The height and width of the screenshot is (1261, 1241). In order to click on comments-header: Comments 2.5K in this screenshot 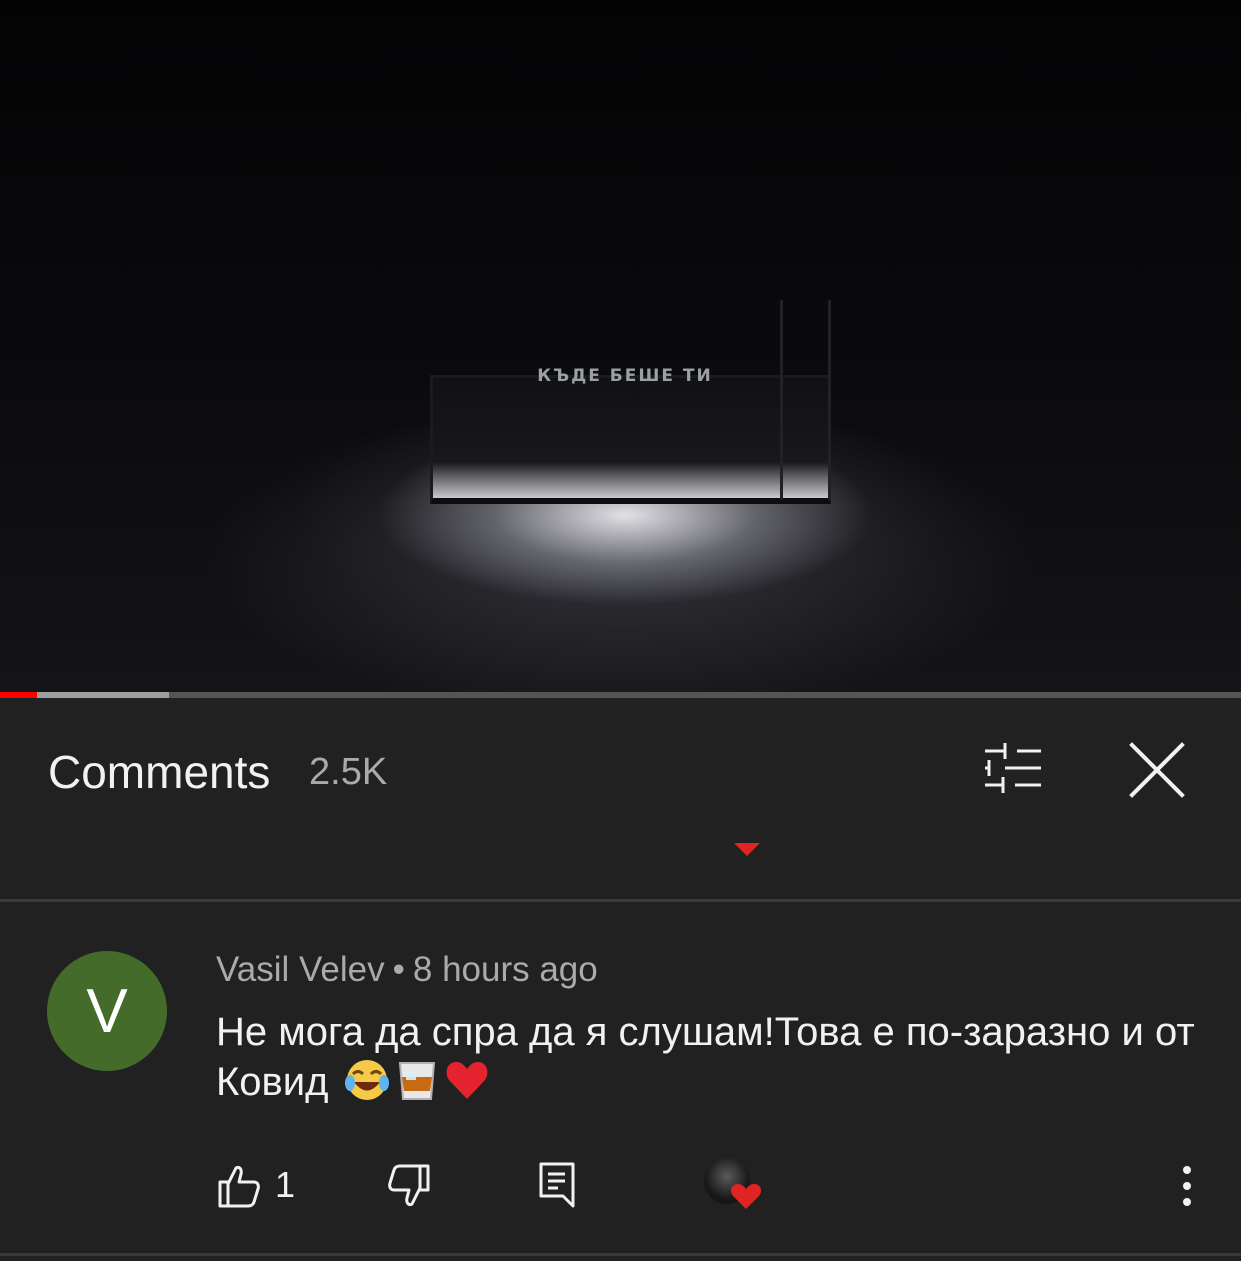, I will do `click(620, 770)`.